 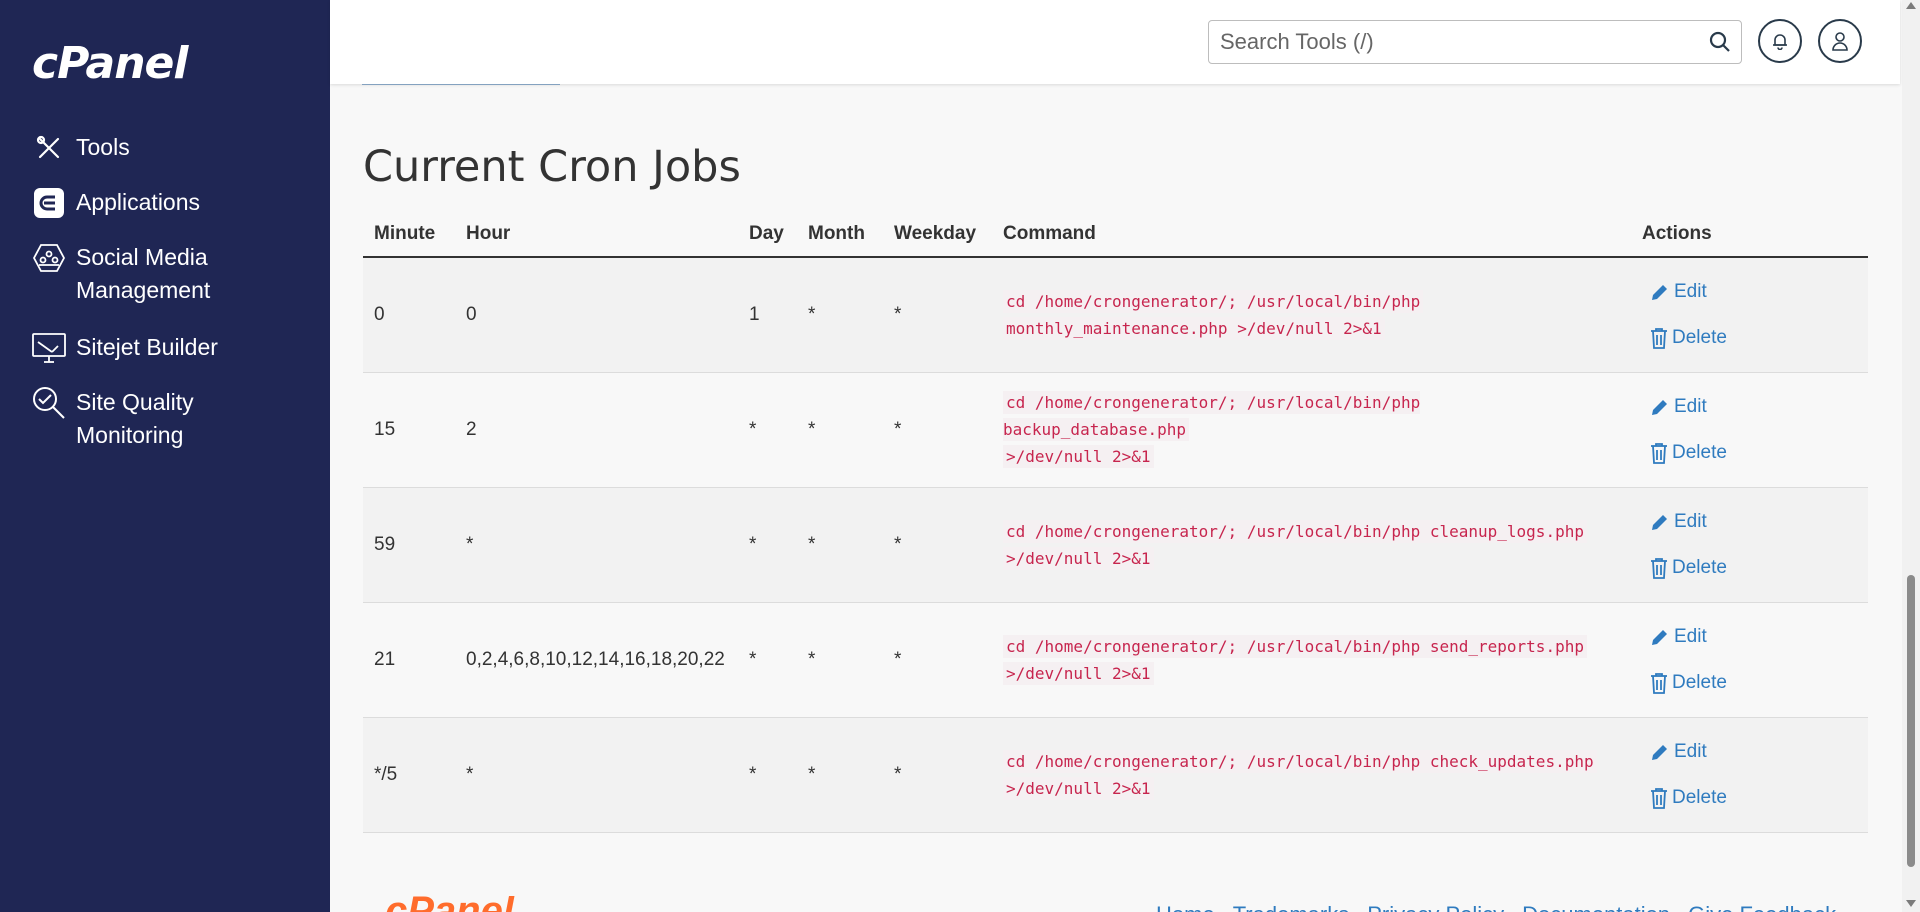 What do you see at coordinates (409, 315) in the screenshot?
I see `cell-minute: 0` at bounding box center [409, 315].